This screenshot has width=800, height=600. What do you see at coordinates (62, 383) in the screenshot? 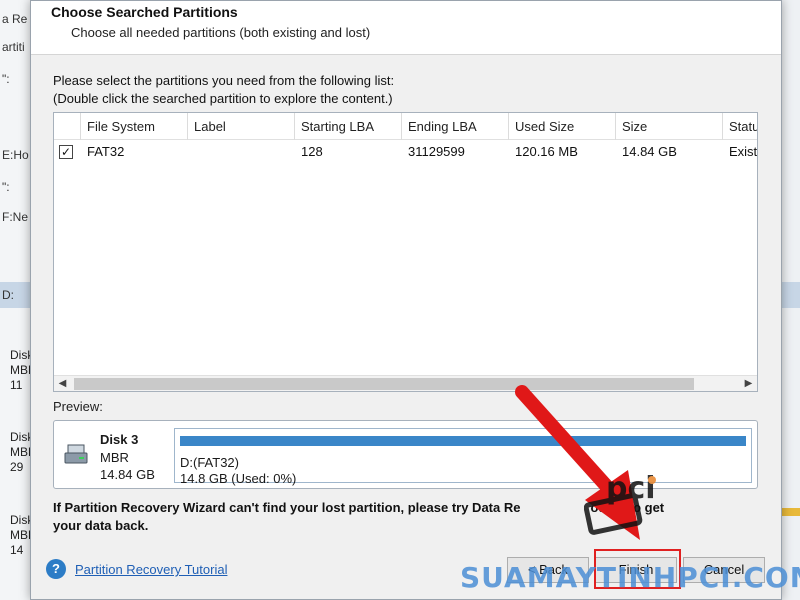
I see `scroll-left-icon: ◀` at bounding box center [62, 383].